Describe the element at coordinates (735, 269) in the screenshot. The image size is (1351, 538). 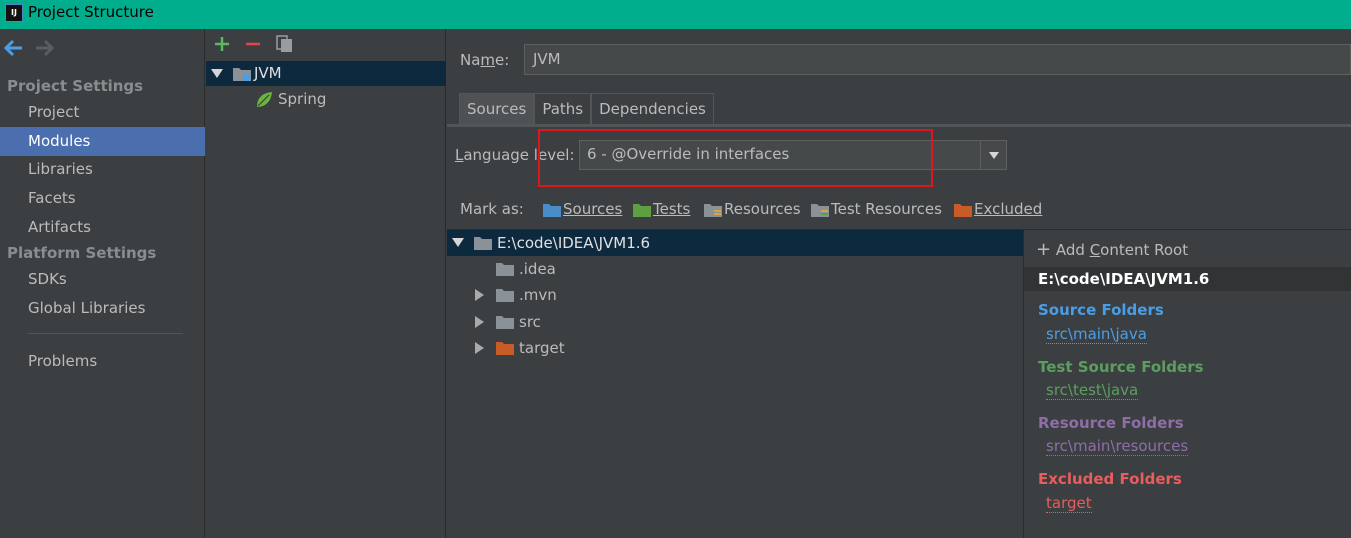
I see `tree-row: .idea` at that location.